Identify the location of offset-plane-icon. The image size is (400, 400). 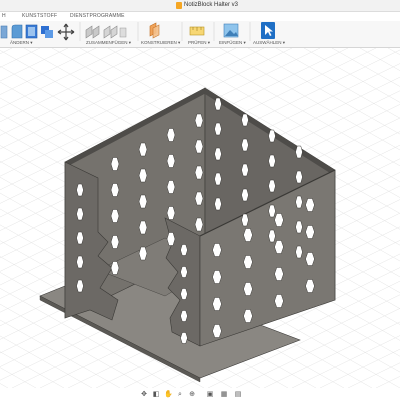
(154, 30).